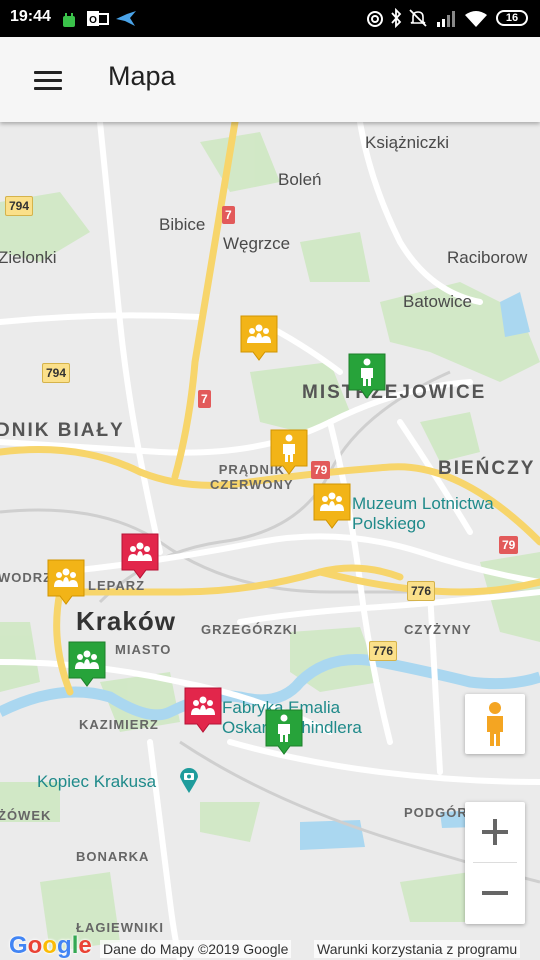 The image size is (540, 960). I want to click on zoom-controls, so click(495, 863).